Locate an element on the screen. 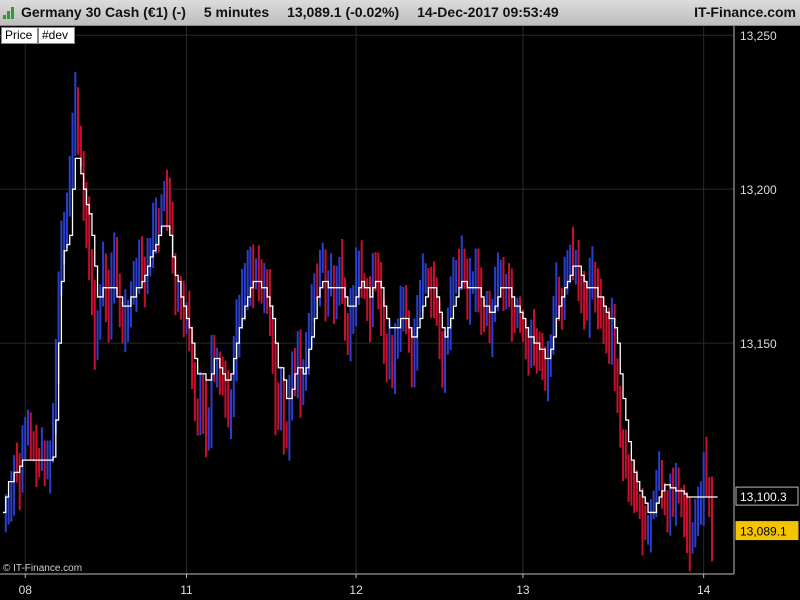  x-tick-label: 14 is located at coordinates (704, 590).